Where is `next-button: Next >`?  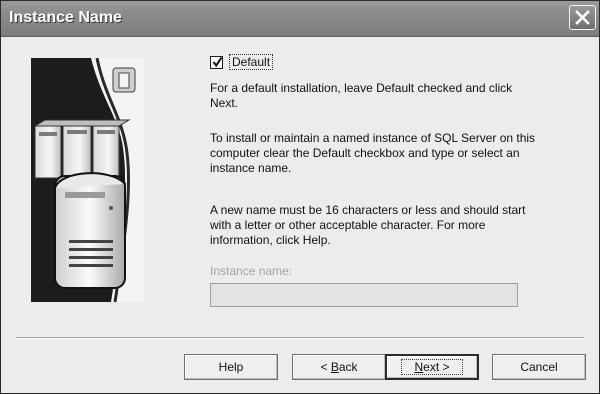 next-button: Next > is located at coordinates (432, 367).